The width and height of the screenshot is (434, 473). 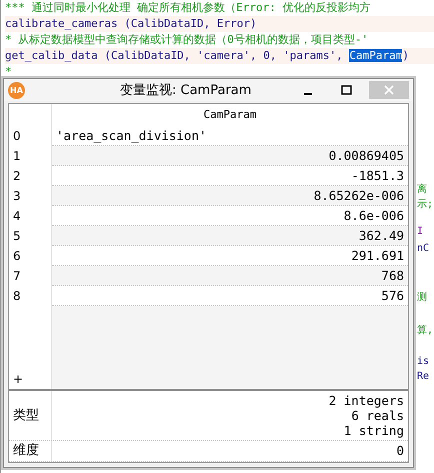 I want to click on maximize-icon, so click(x=346, y=90).